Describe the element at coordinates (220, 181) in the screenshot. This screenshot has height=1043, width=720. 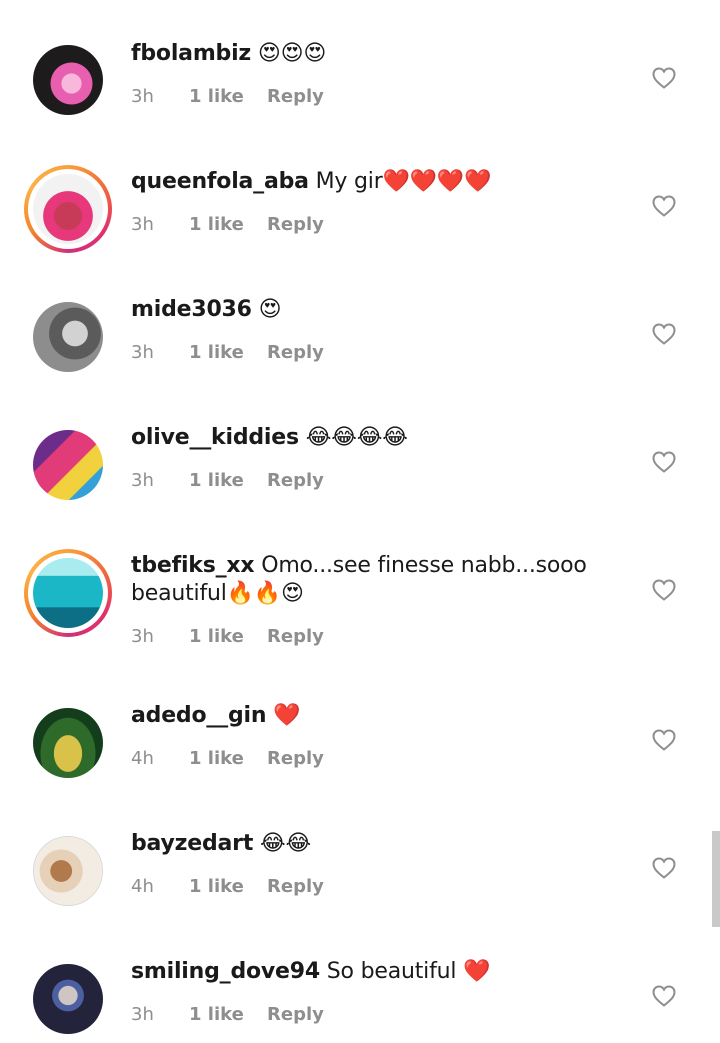
I see `comment-username: queenfola_aba` at that location.